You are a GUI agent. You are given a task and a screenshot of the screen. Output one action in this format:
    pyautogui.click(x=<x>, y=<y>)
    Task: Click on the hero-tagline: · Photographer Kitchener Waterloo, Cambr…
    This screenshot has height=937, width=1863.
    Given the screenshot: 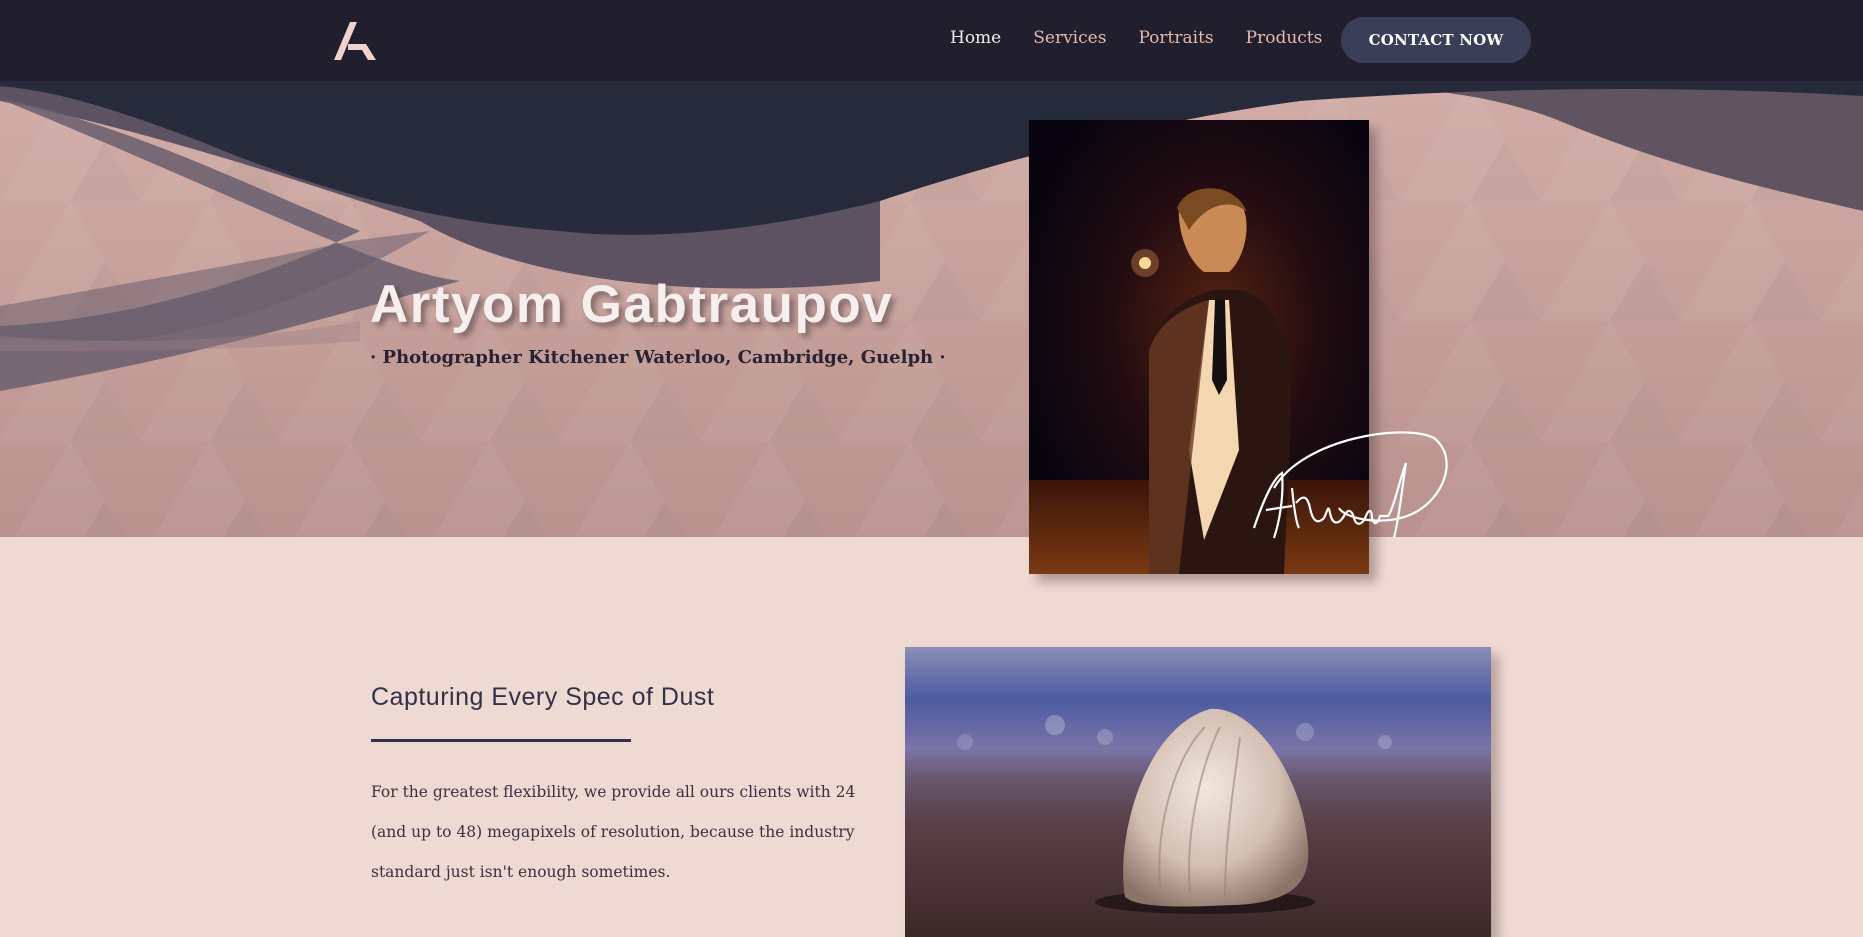 What is the action you would take?
    pyautogui.click(x=658, y=357)
    